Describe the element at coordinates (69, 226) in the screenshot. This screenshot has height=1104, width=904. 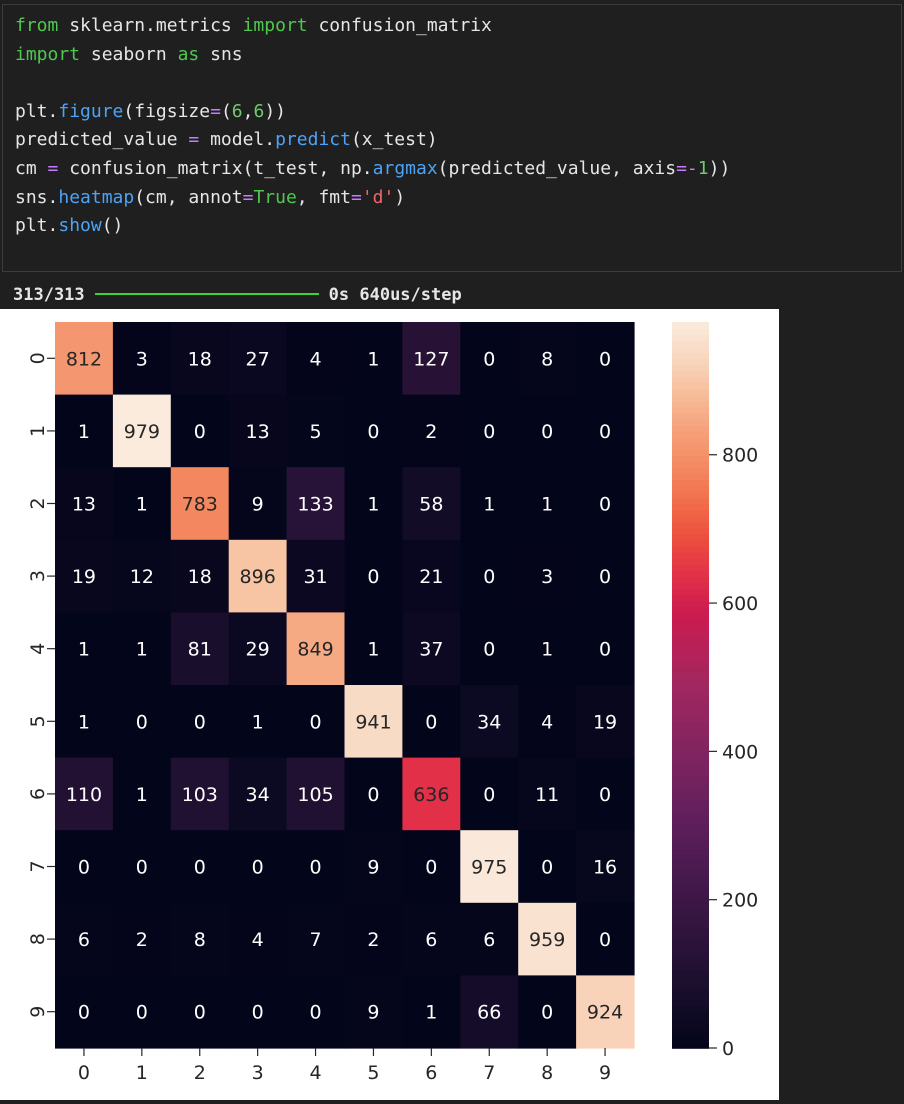
I see `code-line: plt.show()` at that location.